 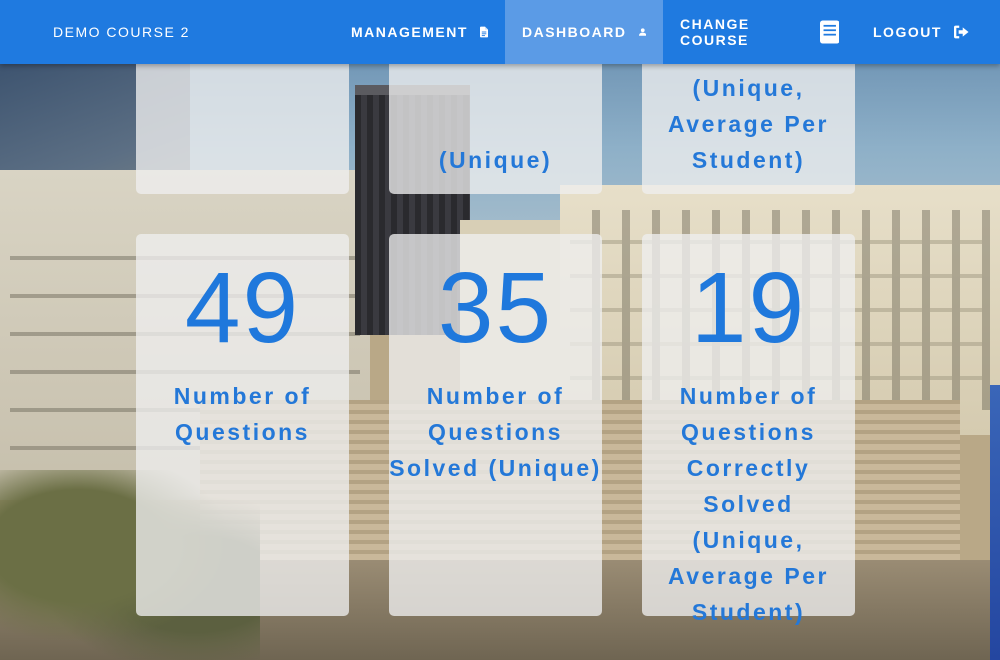 I want to click on label-line: Solved (Unique), so click(x=495, y=468).